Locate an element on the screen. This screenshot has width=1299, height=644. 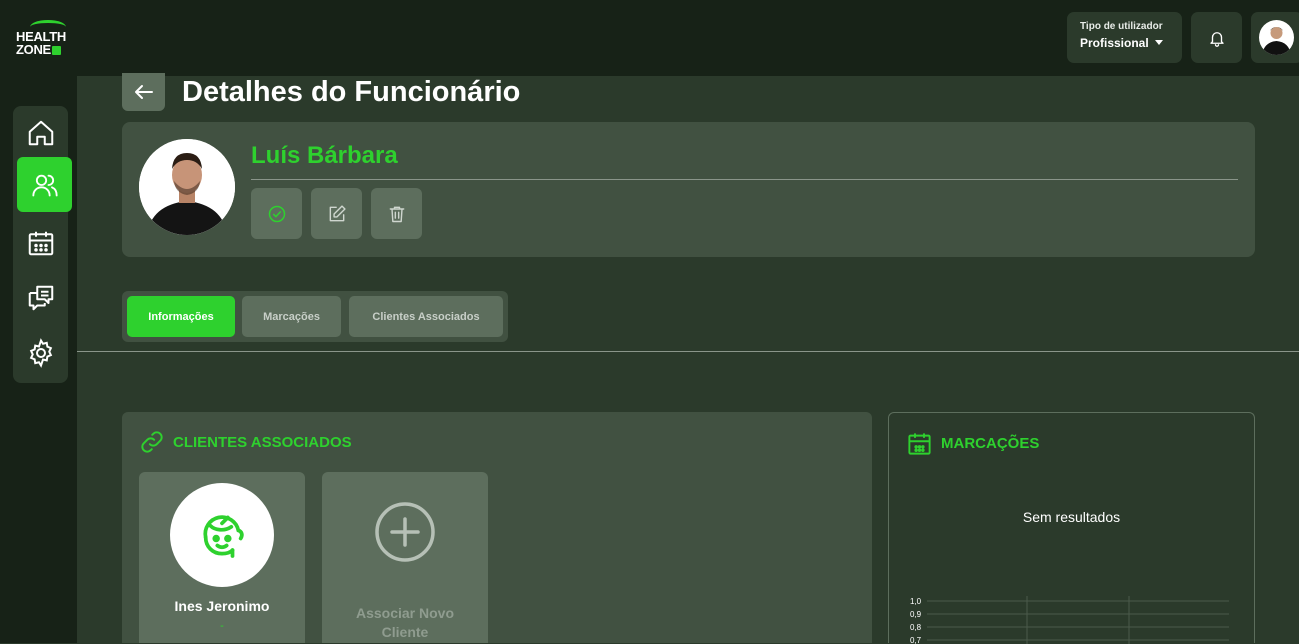
logo-line-2-text: ZONE is located at coordinates (33, 49).